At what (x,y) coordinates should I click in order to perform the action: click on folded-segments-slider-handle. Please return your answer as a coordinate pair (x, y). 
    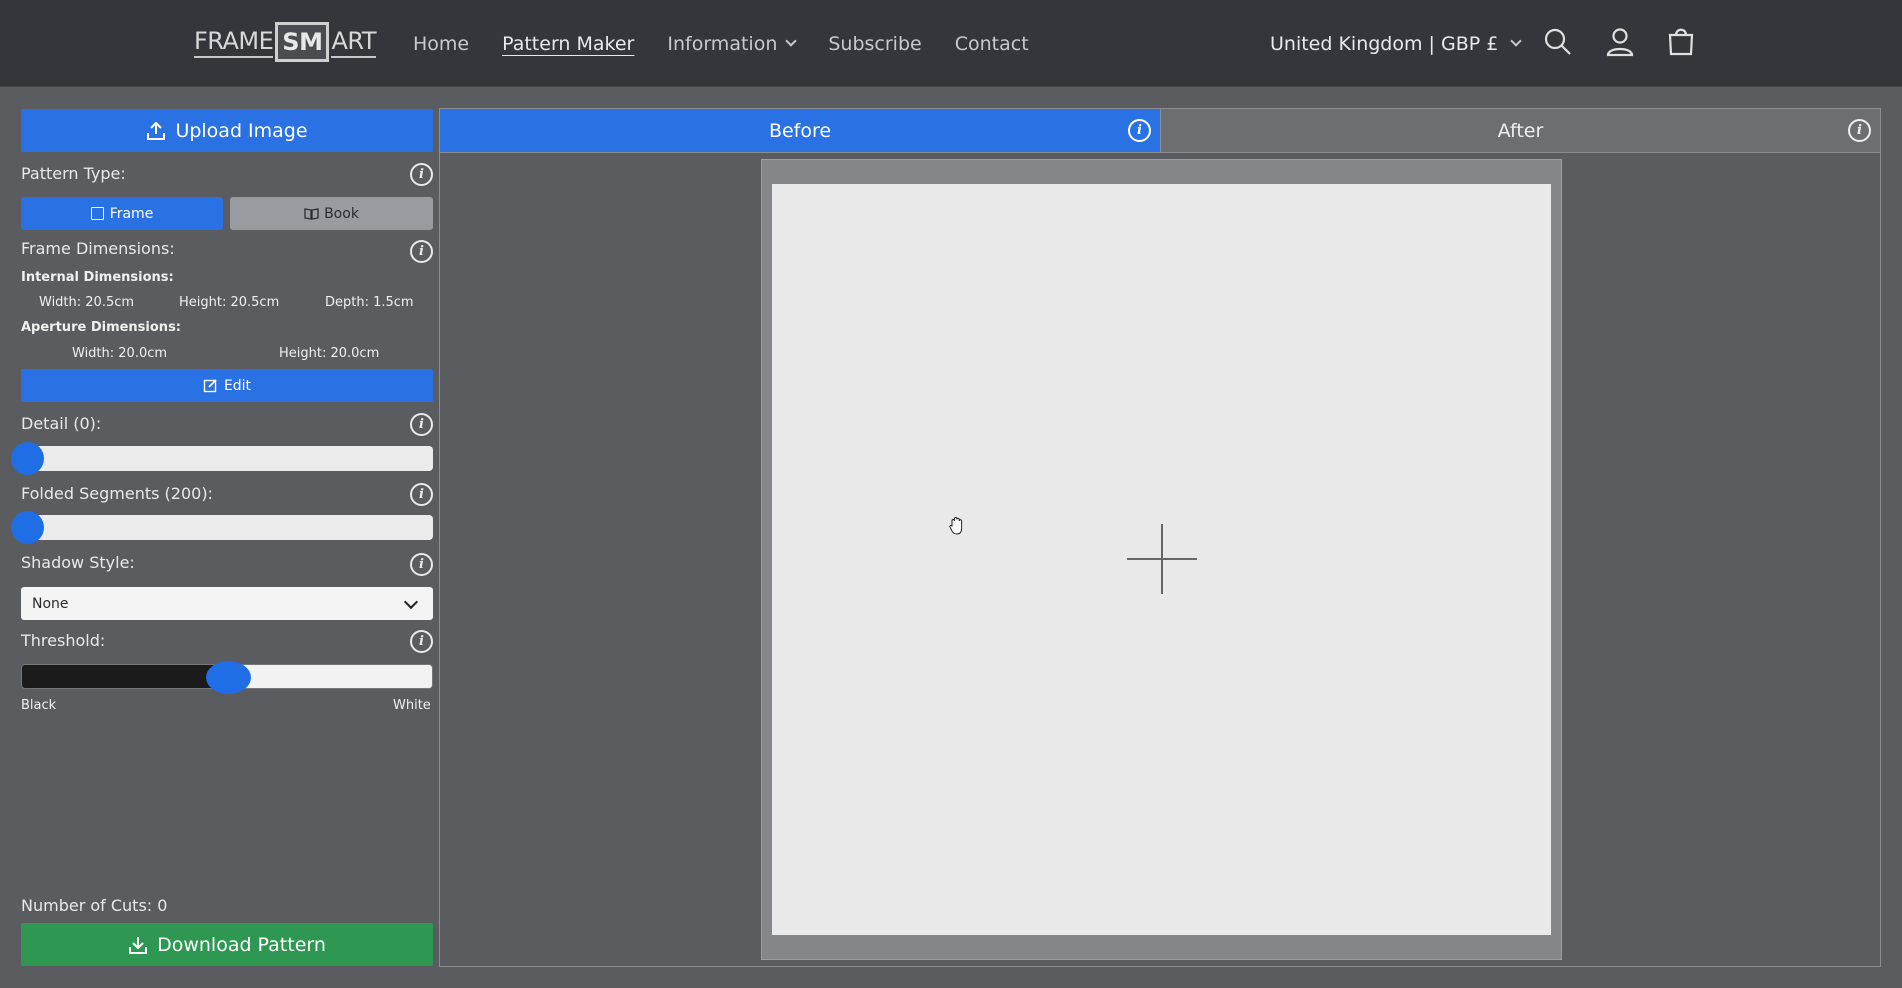
    Looking at the image, I should click on (27, 527).